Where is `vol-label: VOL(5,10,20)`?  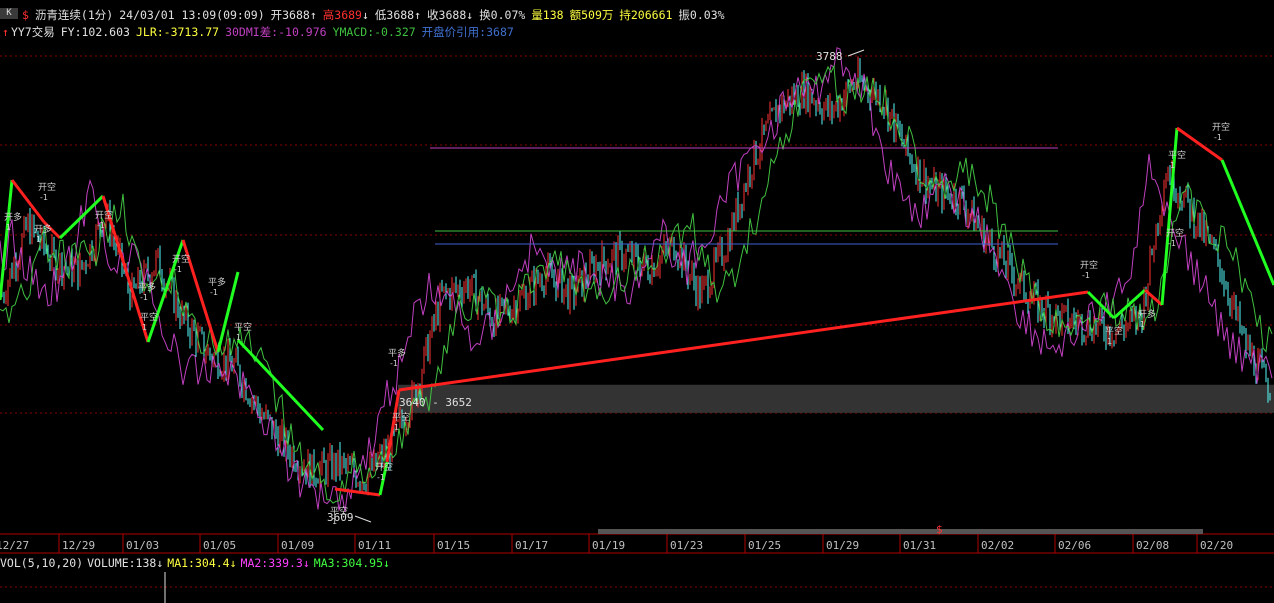 vol-label: VOL(5,10,20) is located at coordinates (41, 563).